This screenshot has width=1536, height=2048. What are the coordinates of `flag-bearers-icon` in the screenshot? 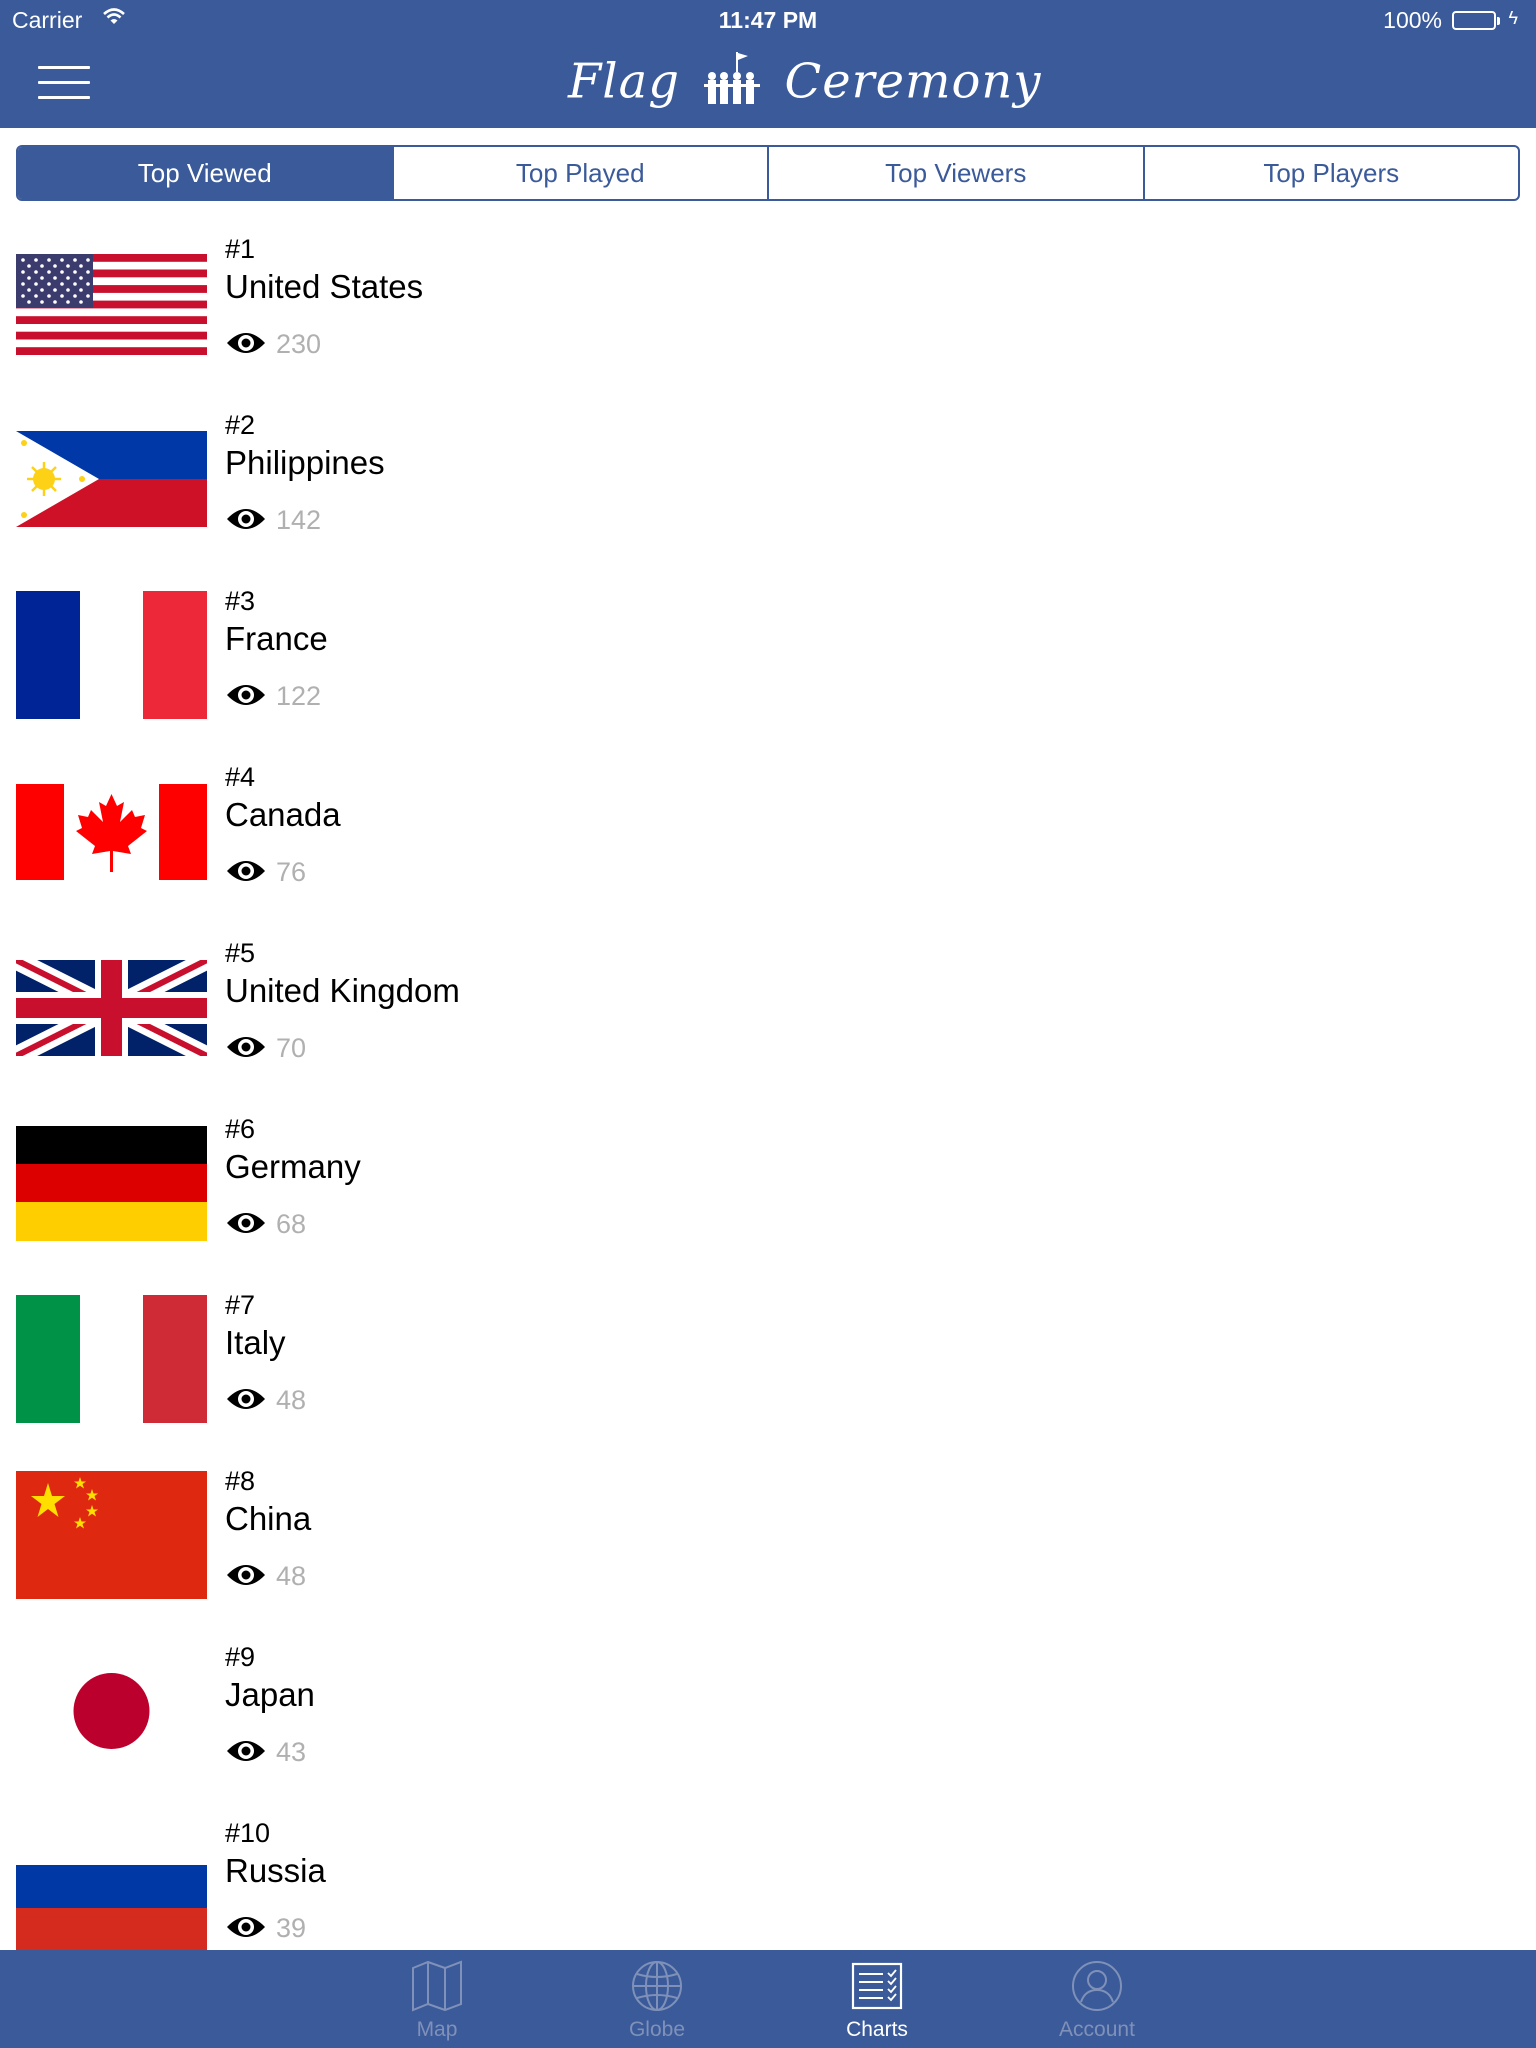 It's located at (732, 85).